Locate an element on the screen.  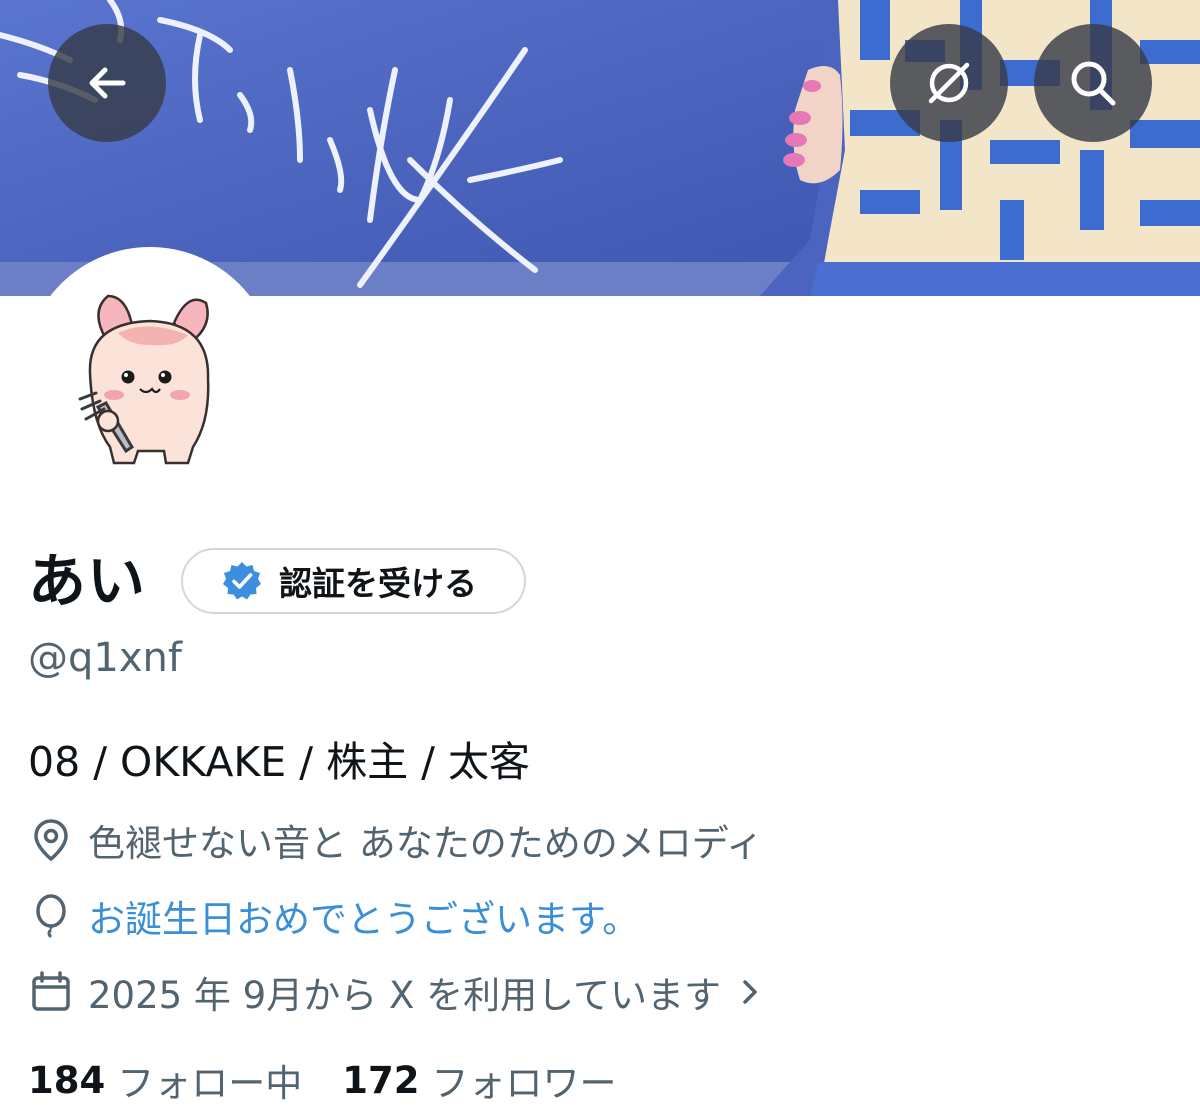
location-row: 色褪せない音と あなたのためのメロディ is located at coordinates (395, 840).